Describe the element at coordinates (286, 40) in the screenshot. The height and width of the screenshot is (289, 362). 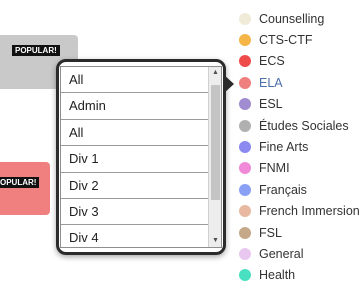
I see `legend-label: CTS-CTF` at that location.